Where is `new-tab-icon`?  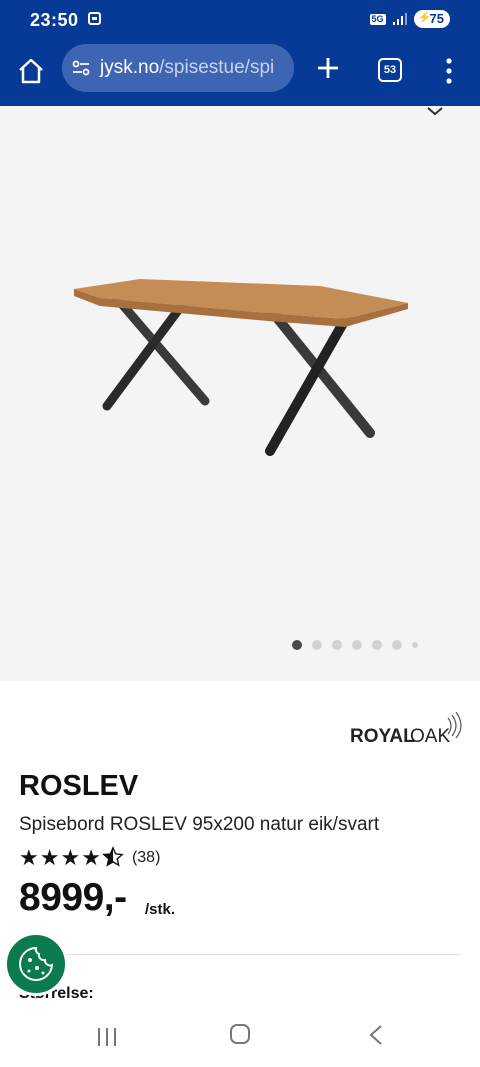 new-tab-icon is located at coordinates (328, 68).